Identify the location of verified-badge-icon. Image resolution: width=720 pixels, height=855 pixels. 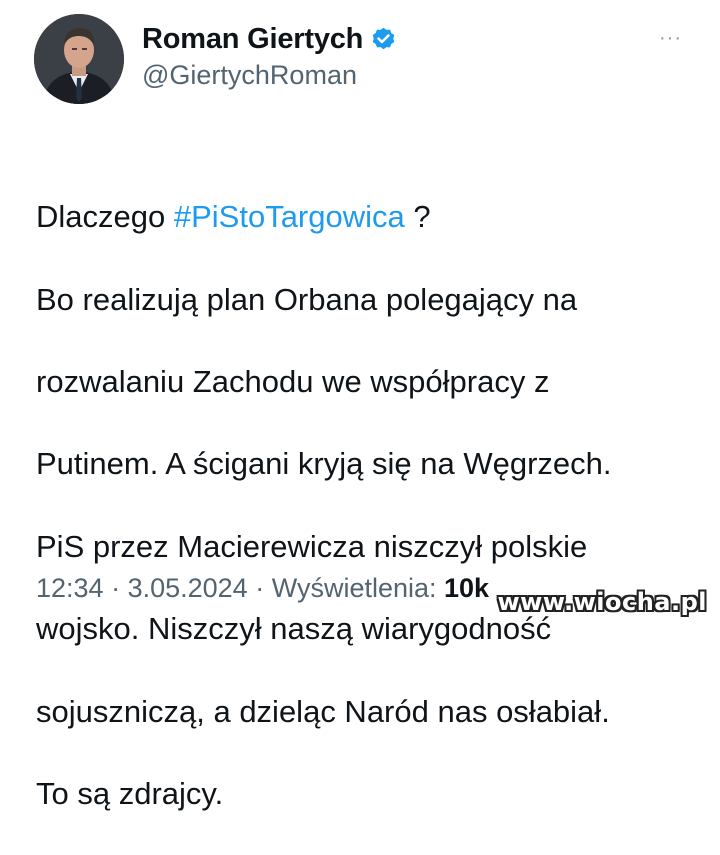
(383, 39).